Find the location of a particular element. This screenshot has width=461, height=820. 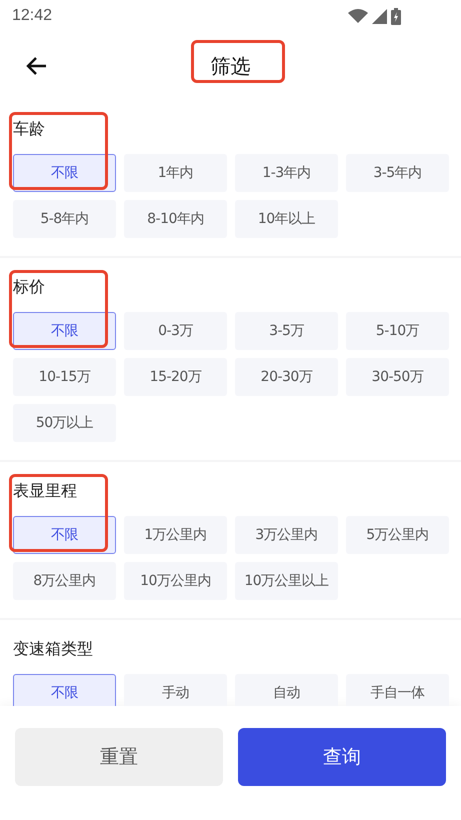

back-arrow-icon is located at coordinates (36, 66).